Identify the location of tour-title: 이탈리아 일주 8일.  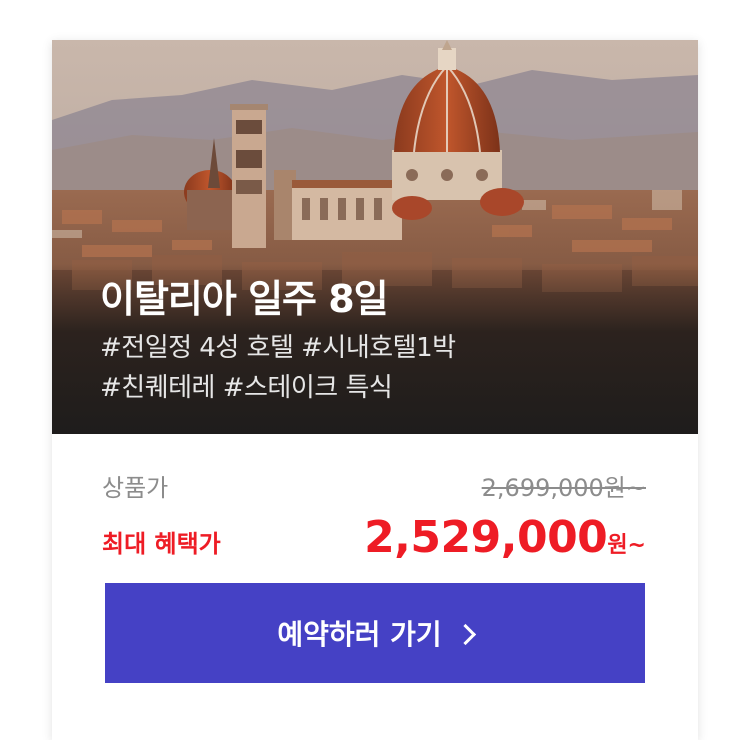
(244, 299).